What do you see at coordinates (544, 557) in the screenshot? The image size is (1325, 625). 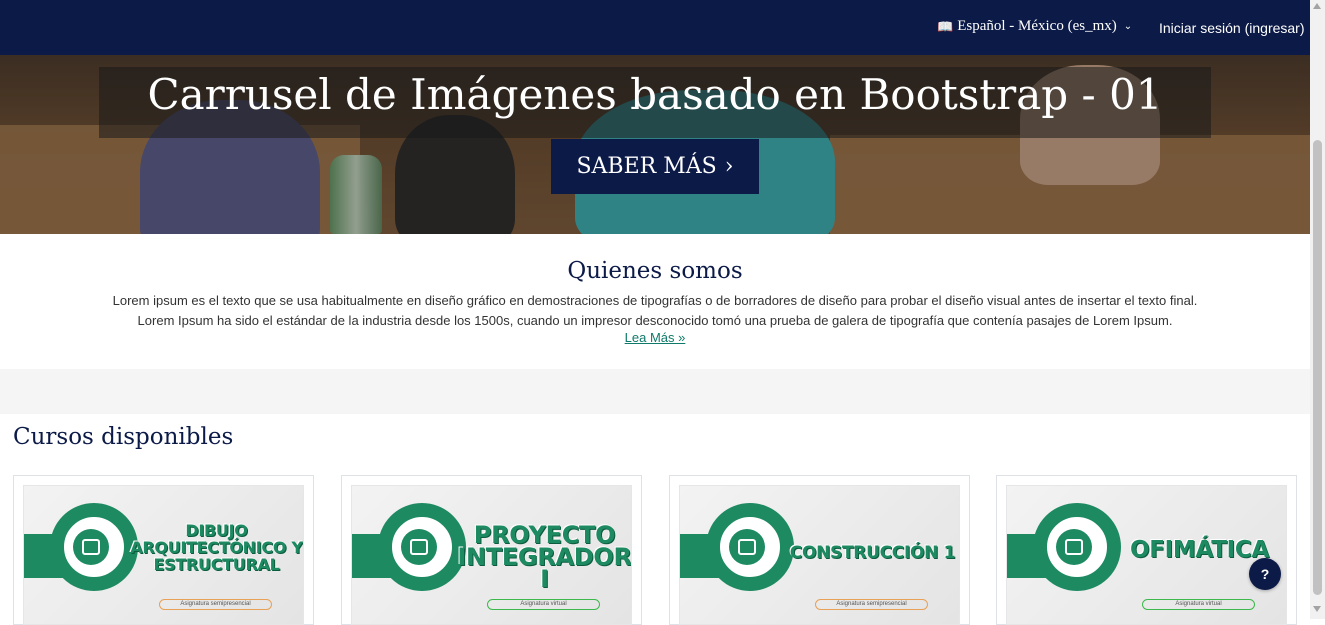 I see `course-title: PROYECTO INTEGRADOR I` at bounding box center [544, 557].